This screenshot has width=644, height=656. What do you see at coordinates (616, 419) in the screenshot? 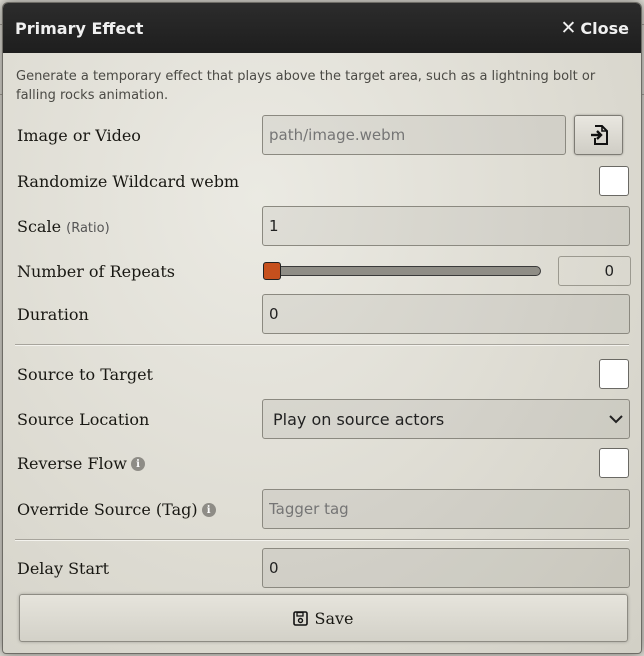
I see `chevron-down-icon` at bounding box center [616, 419].